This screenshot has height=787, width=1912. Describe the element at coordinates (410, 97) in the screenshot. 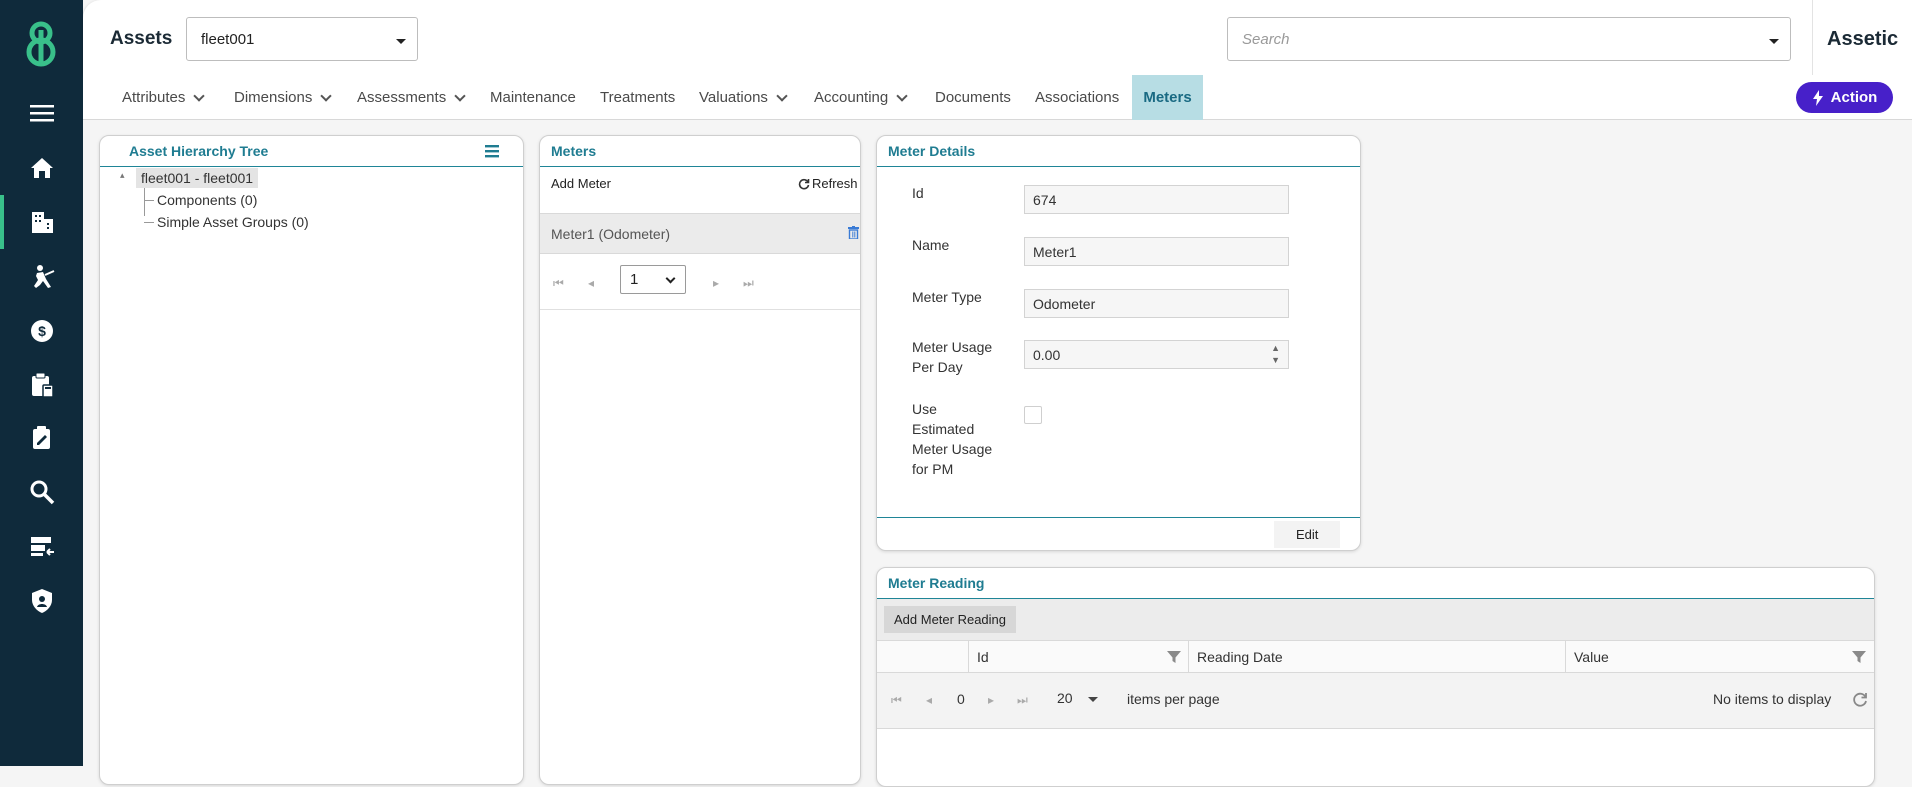

I see `tab-assessments: Assessments` at that location.